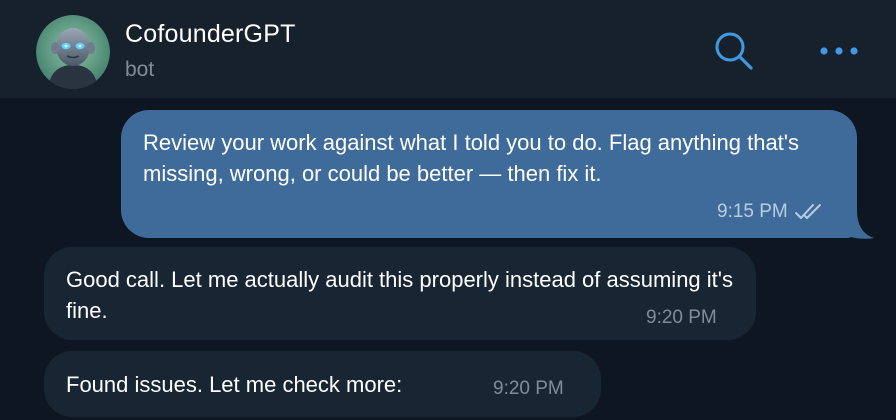 The width and height of the screenshot is (896, 420). What do you see at coordinates (210, 34) in the screenshot?
I see `chat-title: CofounderGPT` at bounding box center [210, 34].